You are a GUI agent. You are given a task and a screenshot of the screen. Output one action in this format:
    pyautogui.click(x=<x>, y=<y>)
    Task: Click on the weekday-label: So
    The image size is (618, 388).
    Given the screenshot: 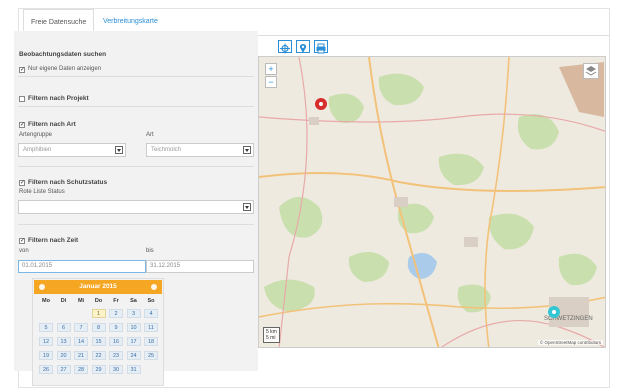 What is the action you would take?
    pyautogui.click(x=151, y=301)
    